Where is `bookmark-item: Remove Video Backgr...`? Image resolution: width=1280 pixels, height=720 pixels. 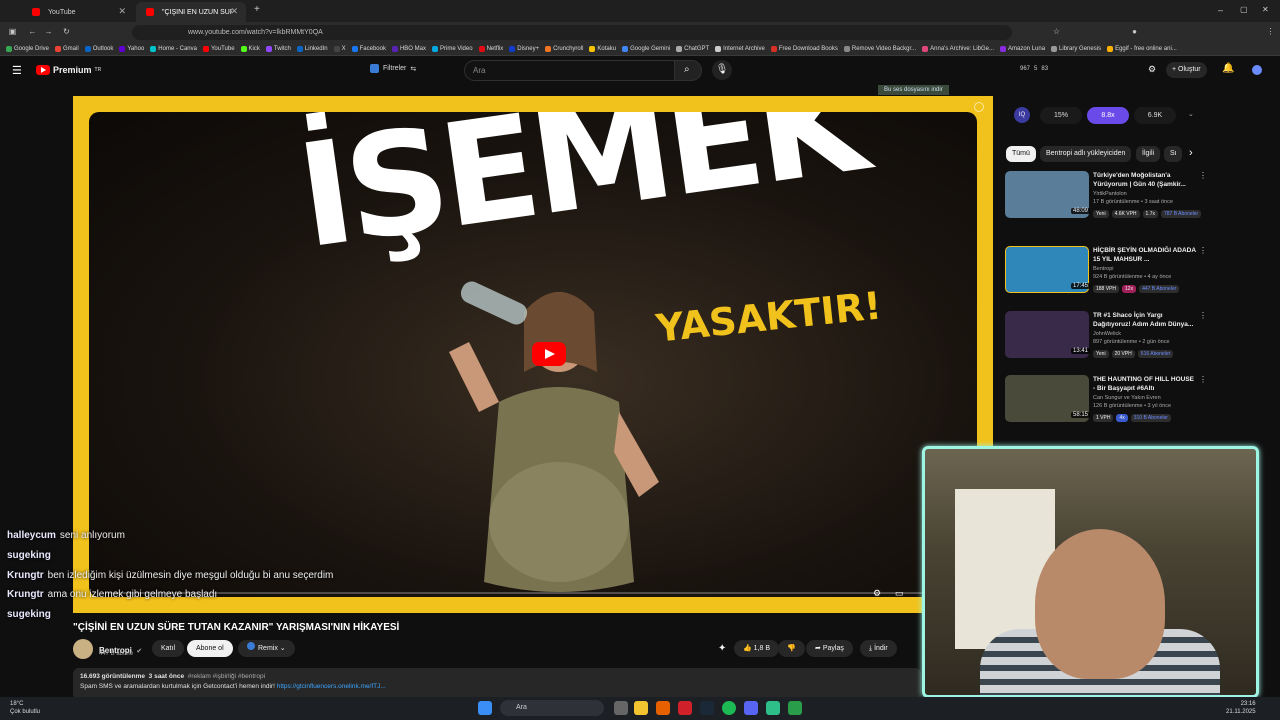
bookmark-item: Remove Video Backgr... is located at coordinates (879, 48).